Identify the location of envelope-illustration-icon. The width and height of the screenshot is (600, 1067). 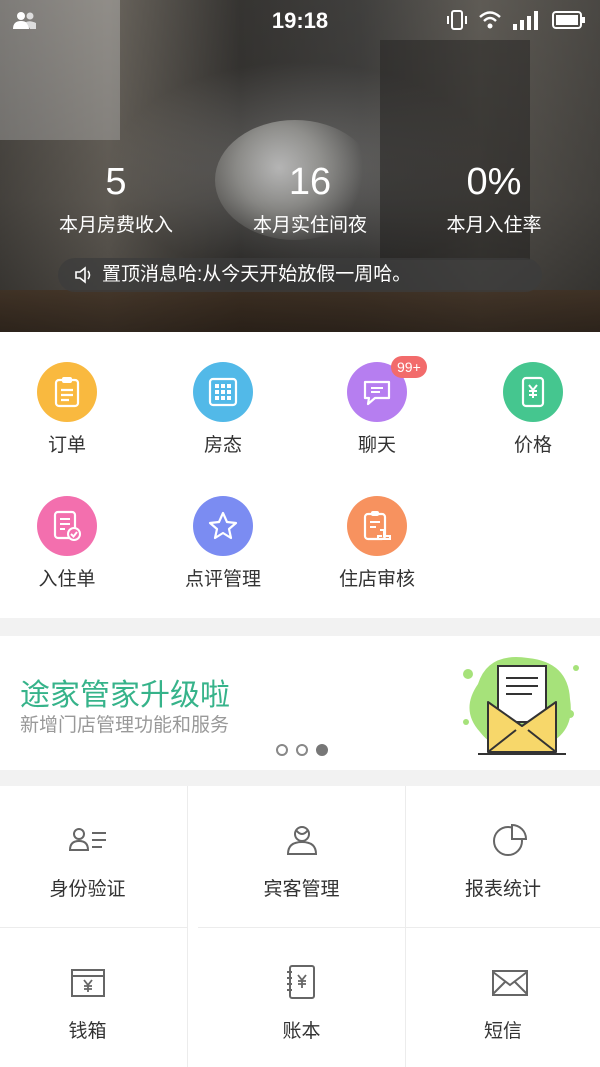
(521, 706).